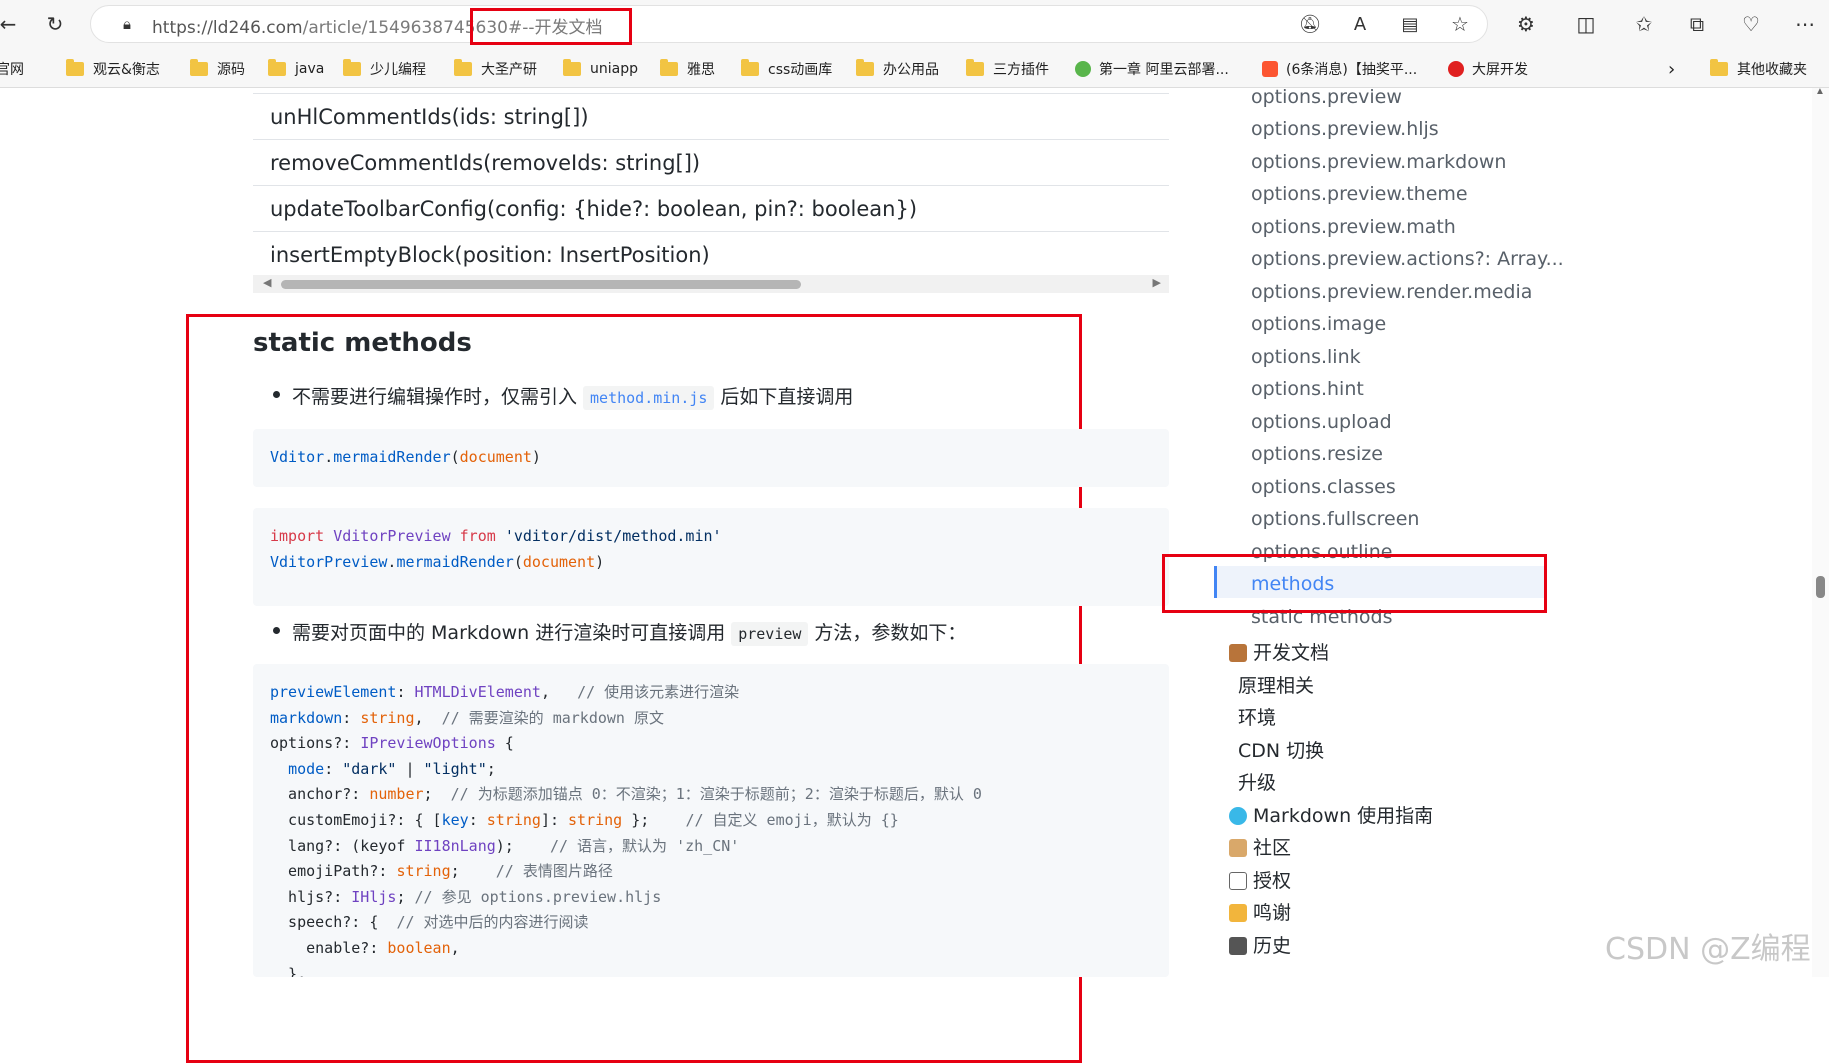 This screenshot has width=1829, height=1063. What do you see at coordinates (770, 634) in the screenshot?
I see `inline-code: preview` at bounding box center [770, 634].